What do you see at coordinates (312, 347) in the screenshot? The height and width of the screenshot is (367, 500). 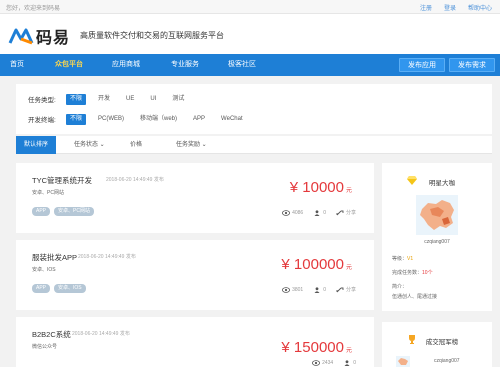 I see `price-value: ¥ 150000` at bounding box center [312, 347].